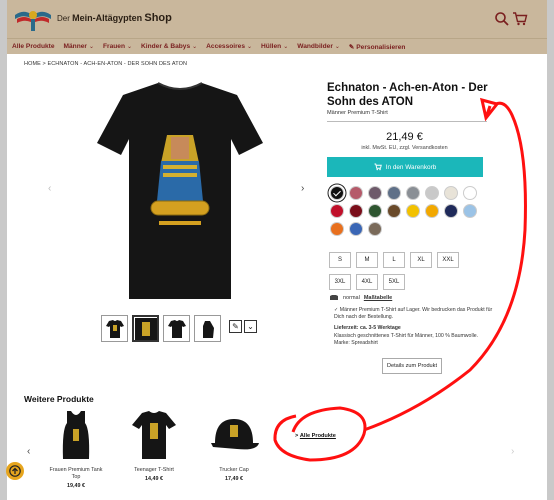 This screenshot has height=500, width=554. What do you see at coordinates (404, 148) in the screenshot?
I see `tax-note: inkl. MwSt. EU, zzgl. Versandkosten` at bounding box center [404, 148].